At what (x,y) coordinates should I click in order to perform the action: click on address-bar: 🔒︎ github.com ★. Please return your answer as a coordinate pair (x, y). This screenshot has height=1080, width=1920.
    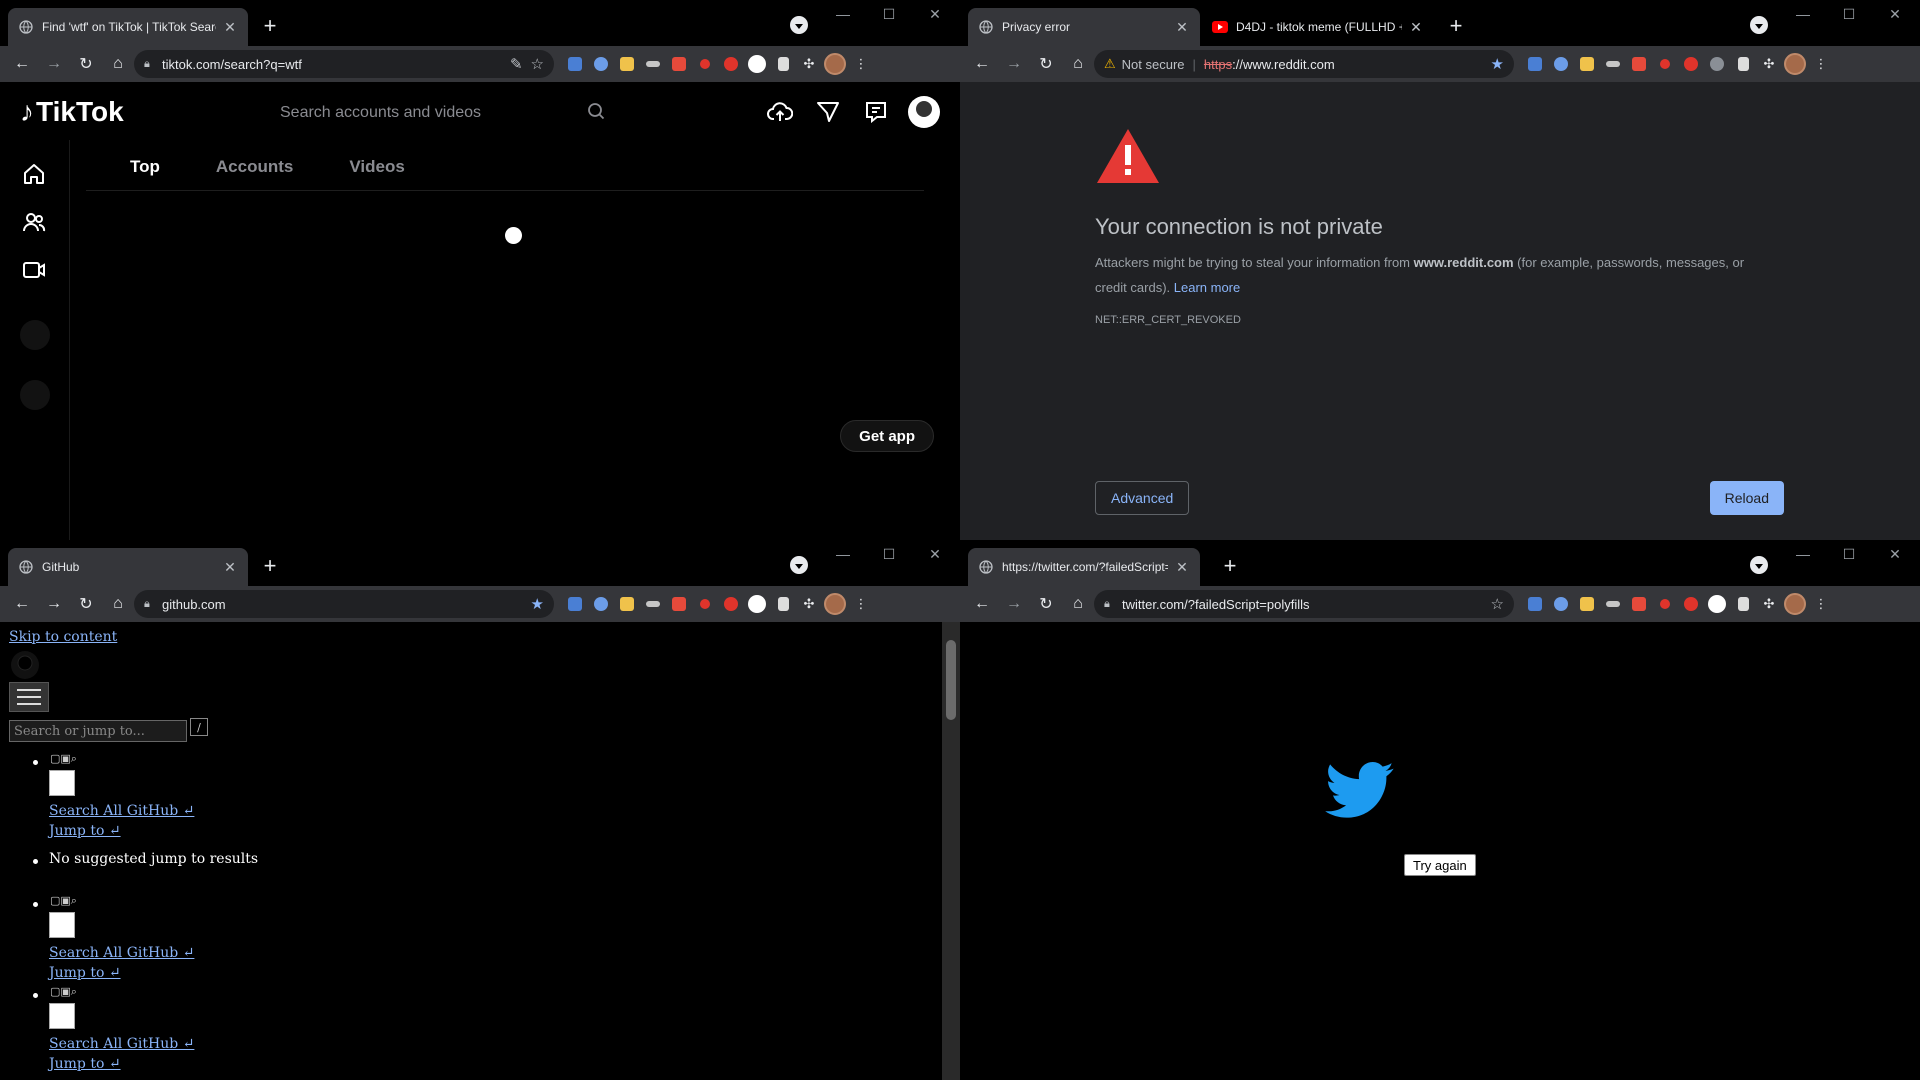
    Looking at the image, I should click on (344, 604).